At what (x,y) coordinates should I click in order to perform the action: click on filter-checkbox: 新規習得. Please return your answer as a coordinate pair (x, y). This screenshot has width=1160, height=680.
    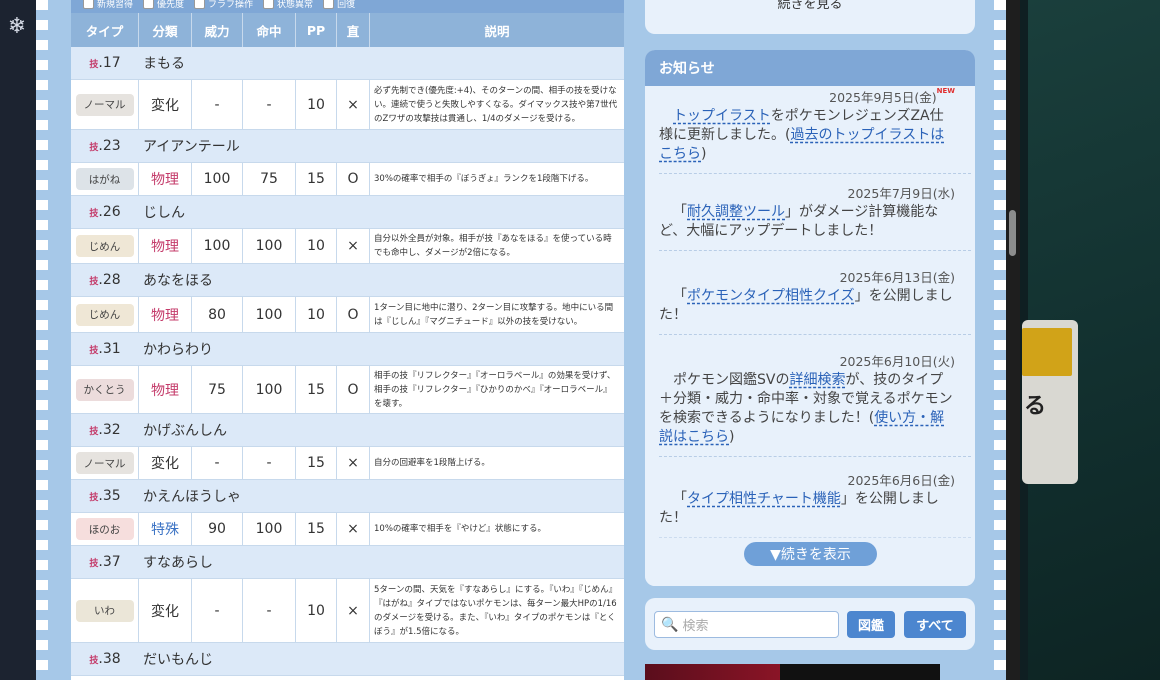
    Looking at the image, I should click on (108, 5).